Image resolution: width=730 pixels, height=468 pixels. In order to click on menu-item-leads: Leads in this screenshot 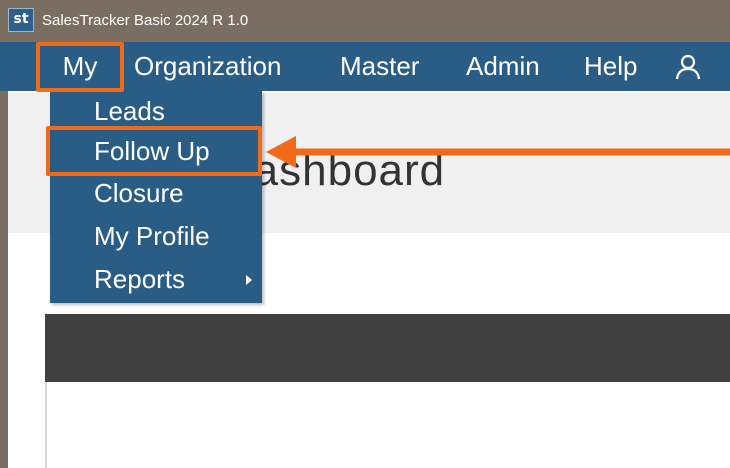, I will do `click(129, 111)`.